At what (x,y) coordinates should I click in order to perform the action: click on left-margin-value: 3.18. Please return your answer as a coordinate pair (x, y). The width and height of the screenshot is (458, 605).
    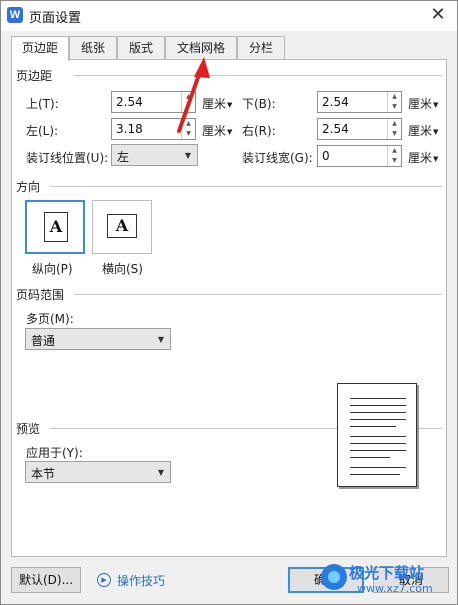
    Looking at the image, I should click on (129, 129).